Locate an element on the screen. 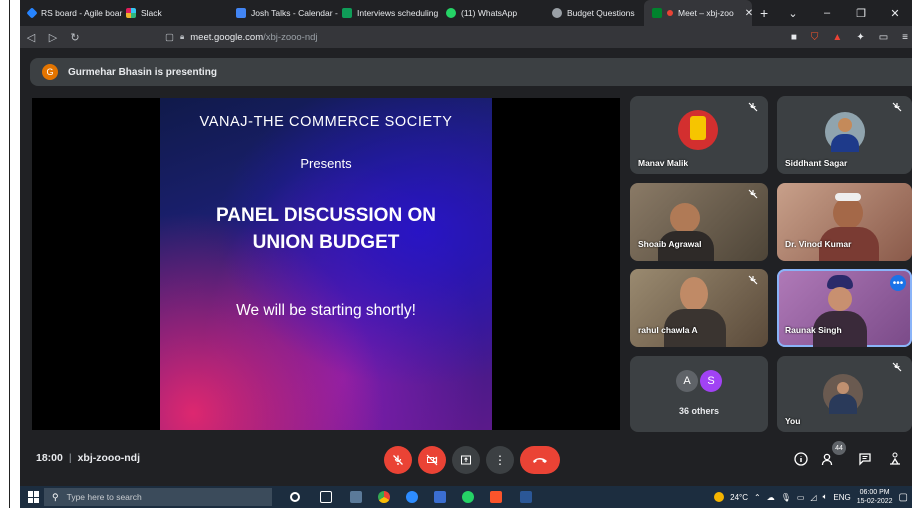 This screenshot has height=508, width=912. tab-label: Interviews scheduling is located at coordinates (398, 13).